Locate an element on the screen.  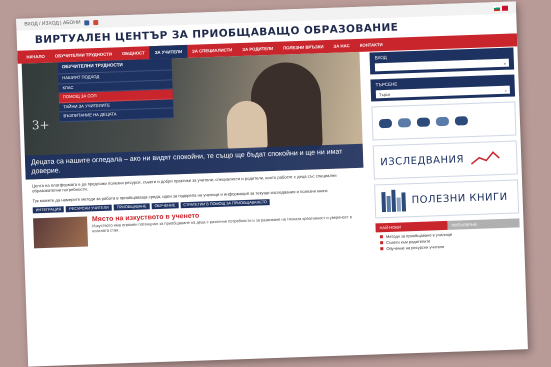
nav-item-parents: ЗА РОДИТЕЛИ is located at coordinates (257, 49).